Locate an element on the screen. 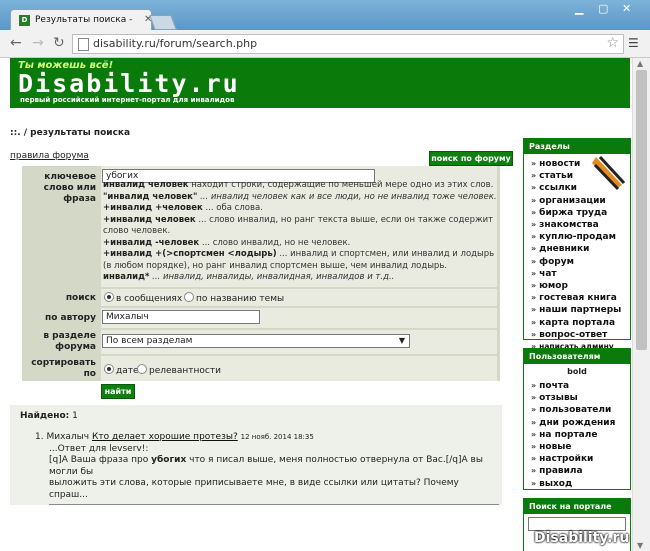  sidebar-item-settings: » настройки is located at coordinates (577, 459).